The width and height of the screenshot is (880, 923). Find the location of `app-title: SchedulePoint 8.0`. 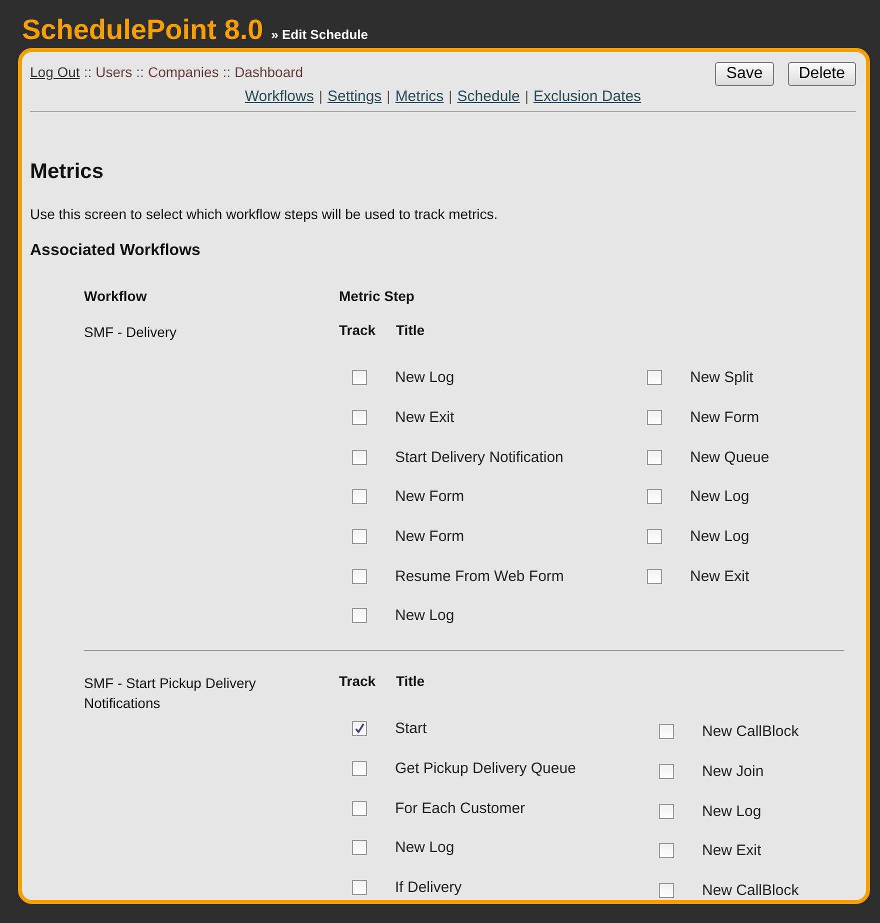

app-title: SchedulePoint 8.0 is located at coordinates (143, 30).